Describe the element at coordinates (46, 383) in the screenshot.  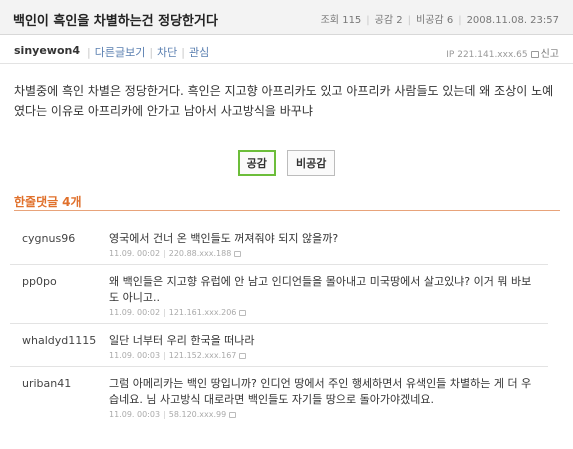
I see `comment-user: uriban41` at that location.